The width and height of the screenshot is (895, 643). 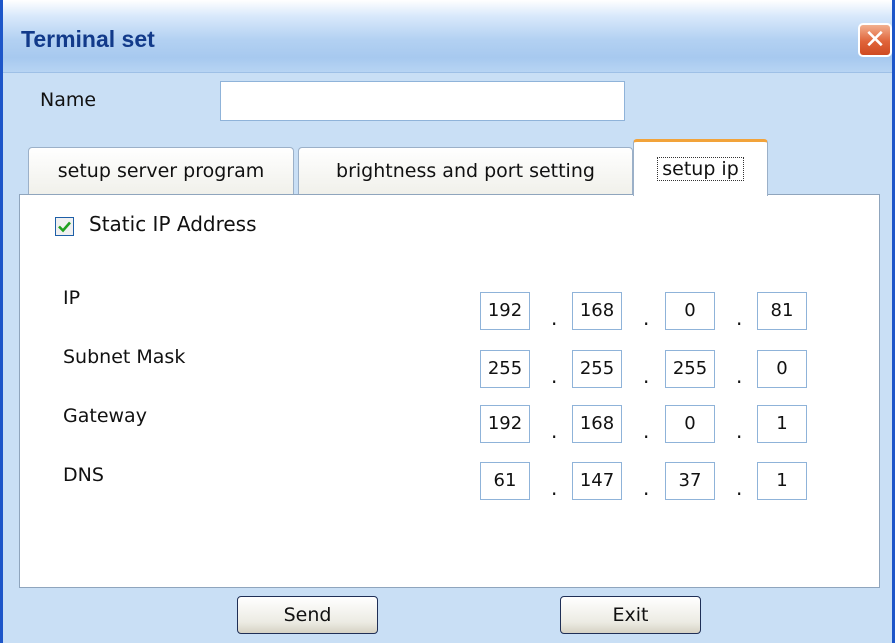 I want to click on subnet-octet-3: 255, so click(x=690, y=369).